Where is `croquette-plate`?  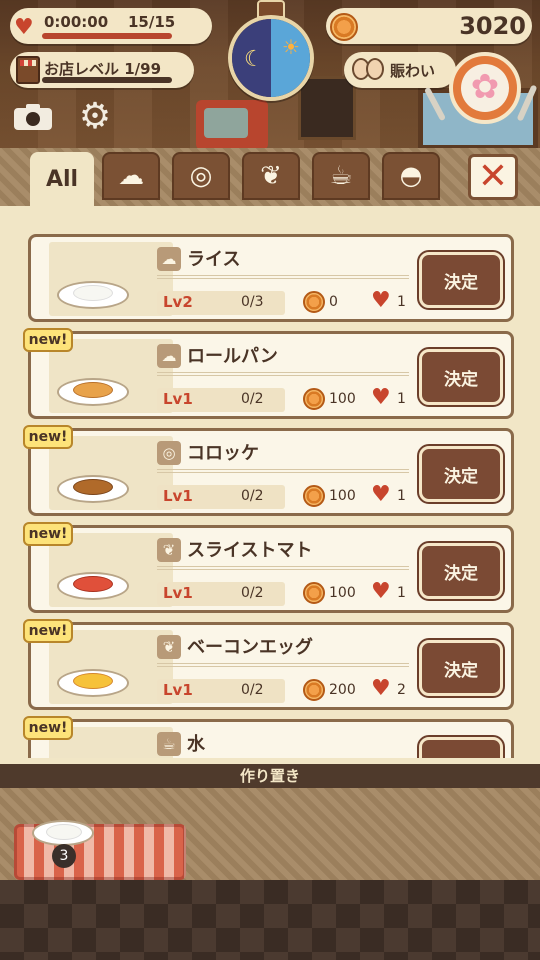
croquette-plate is located at coordinates (93, 489).